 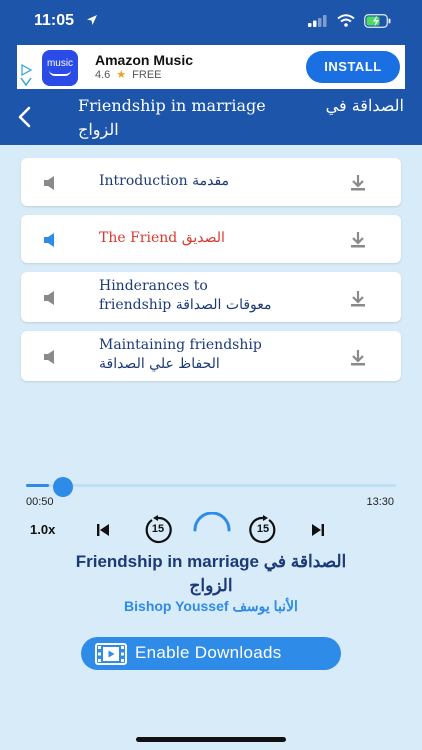 I want to click on page-title-ar-2: الزواج, so click(x=98, y=129).